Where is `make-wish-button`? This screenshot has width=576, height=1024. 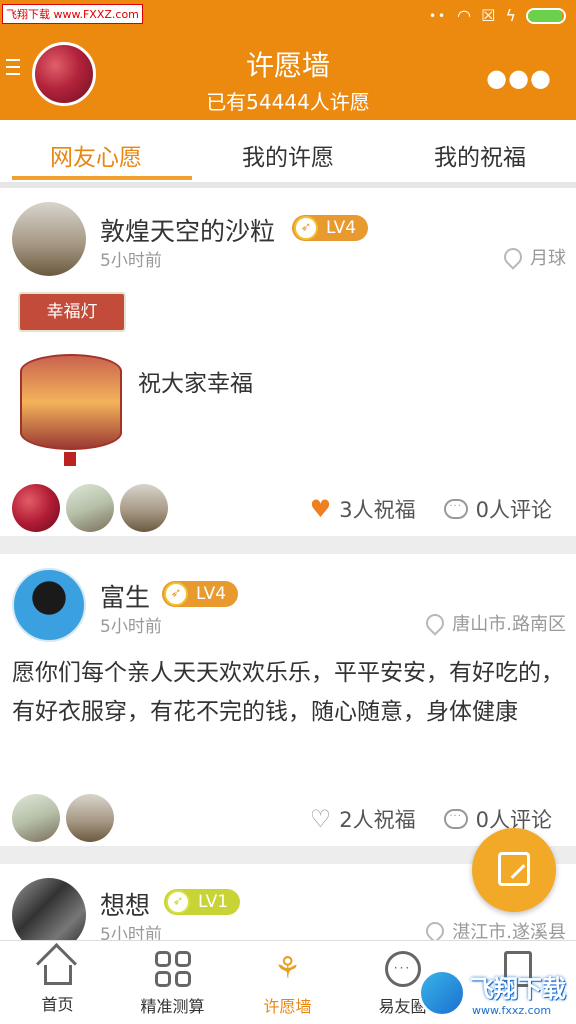 make-wish-button is located at coordinates (514, 870).